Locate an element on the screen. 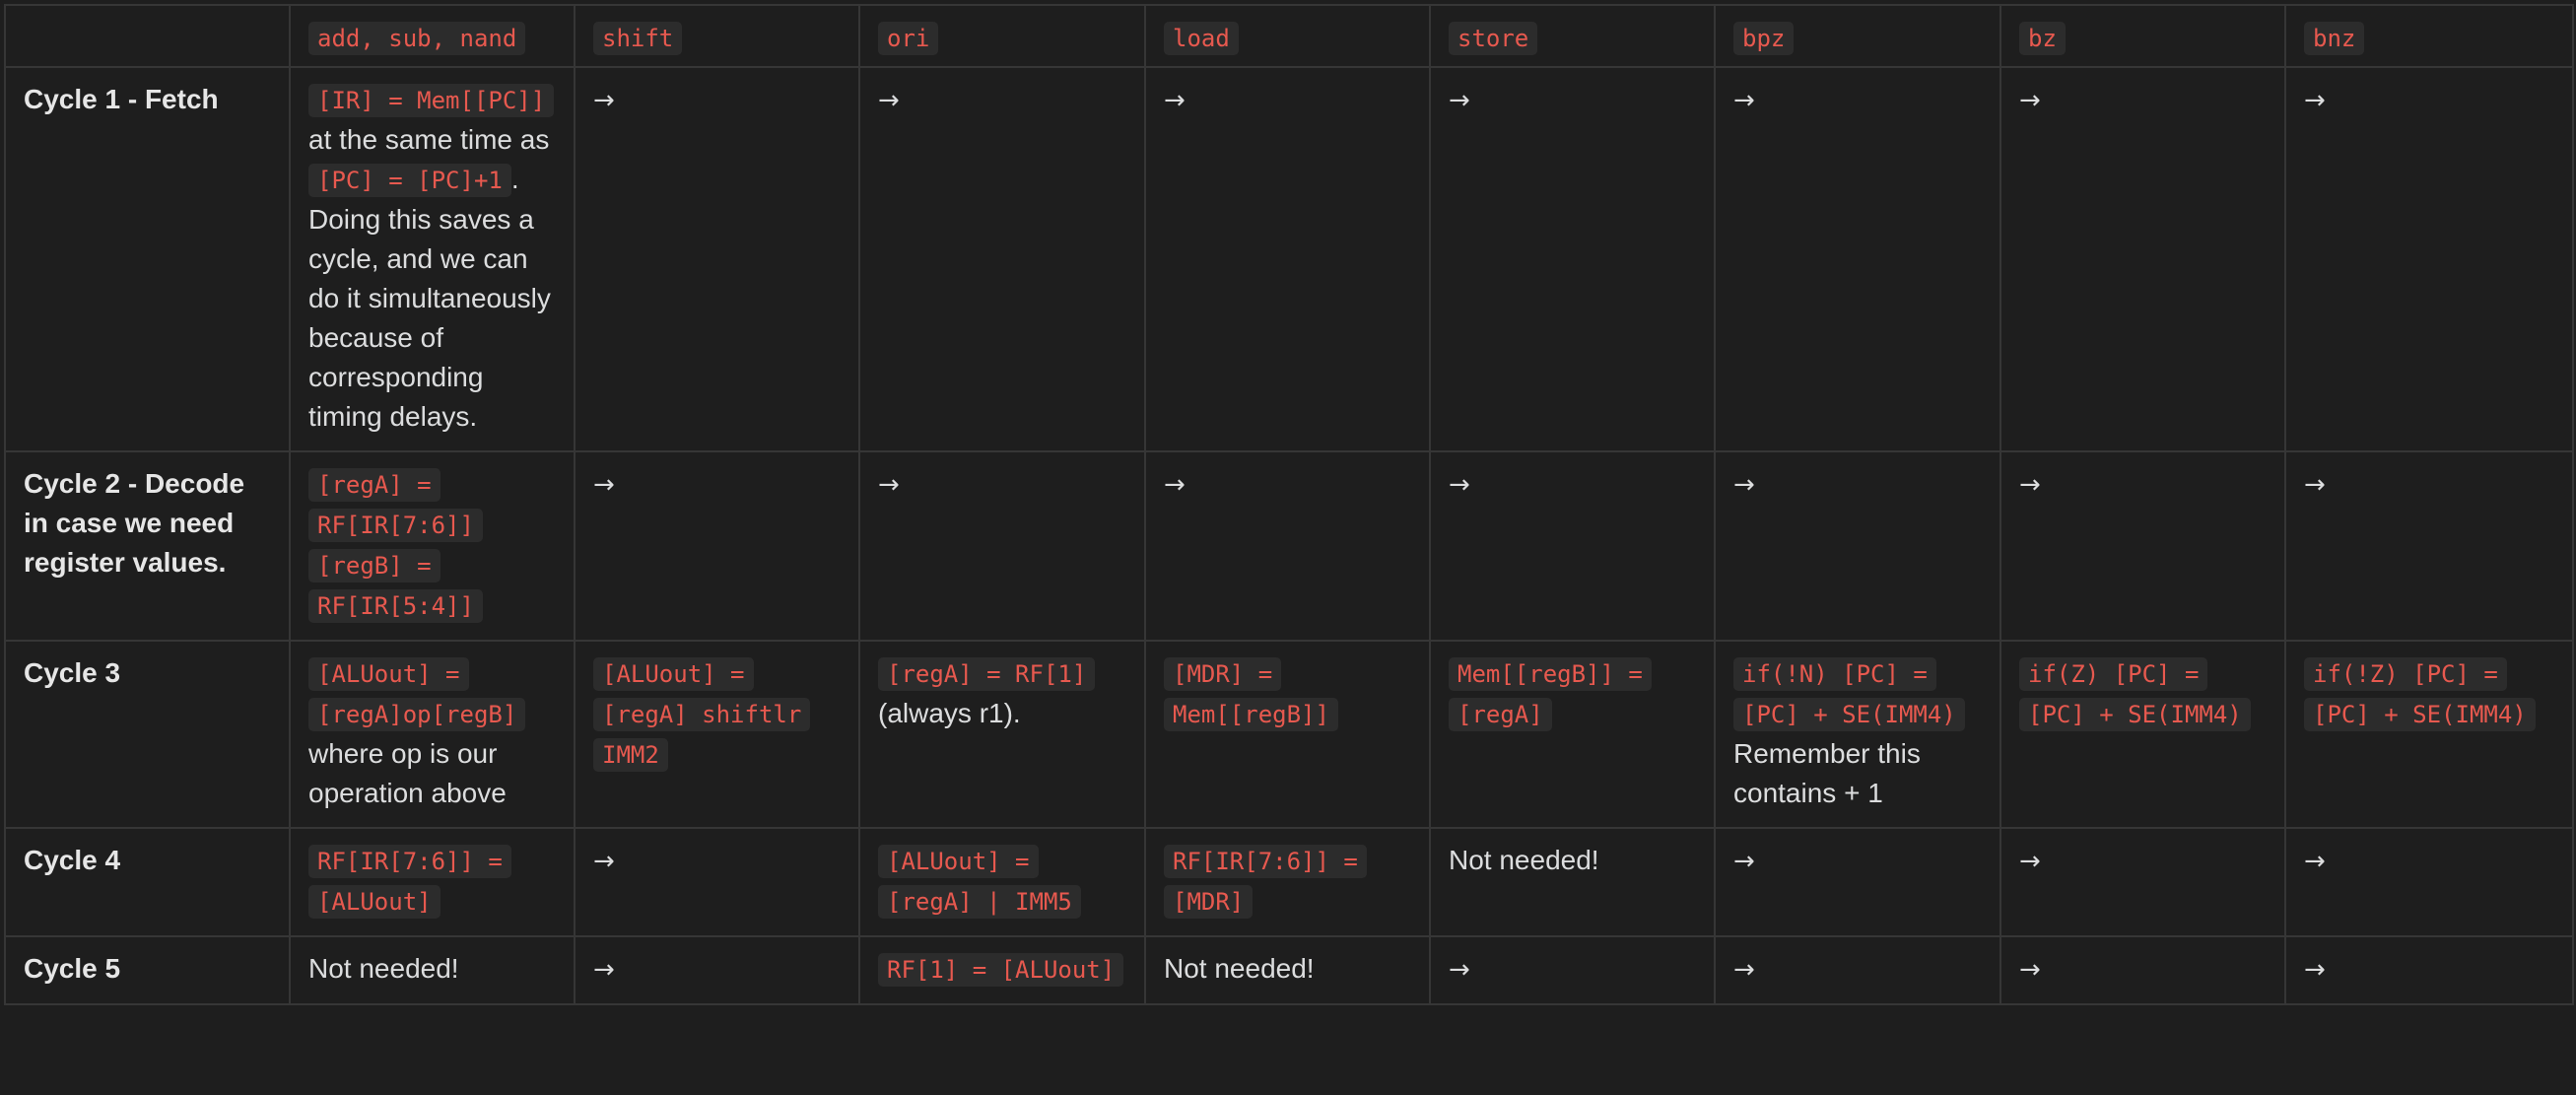 This screenshot has width=2576, height=1095. cell-text: Remember this contains + 1 is located at coordinates (1827, 773).